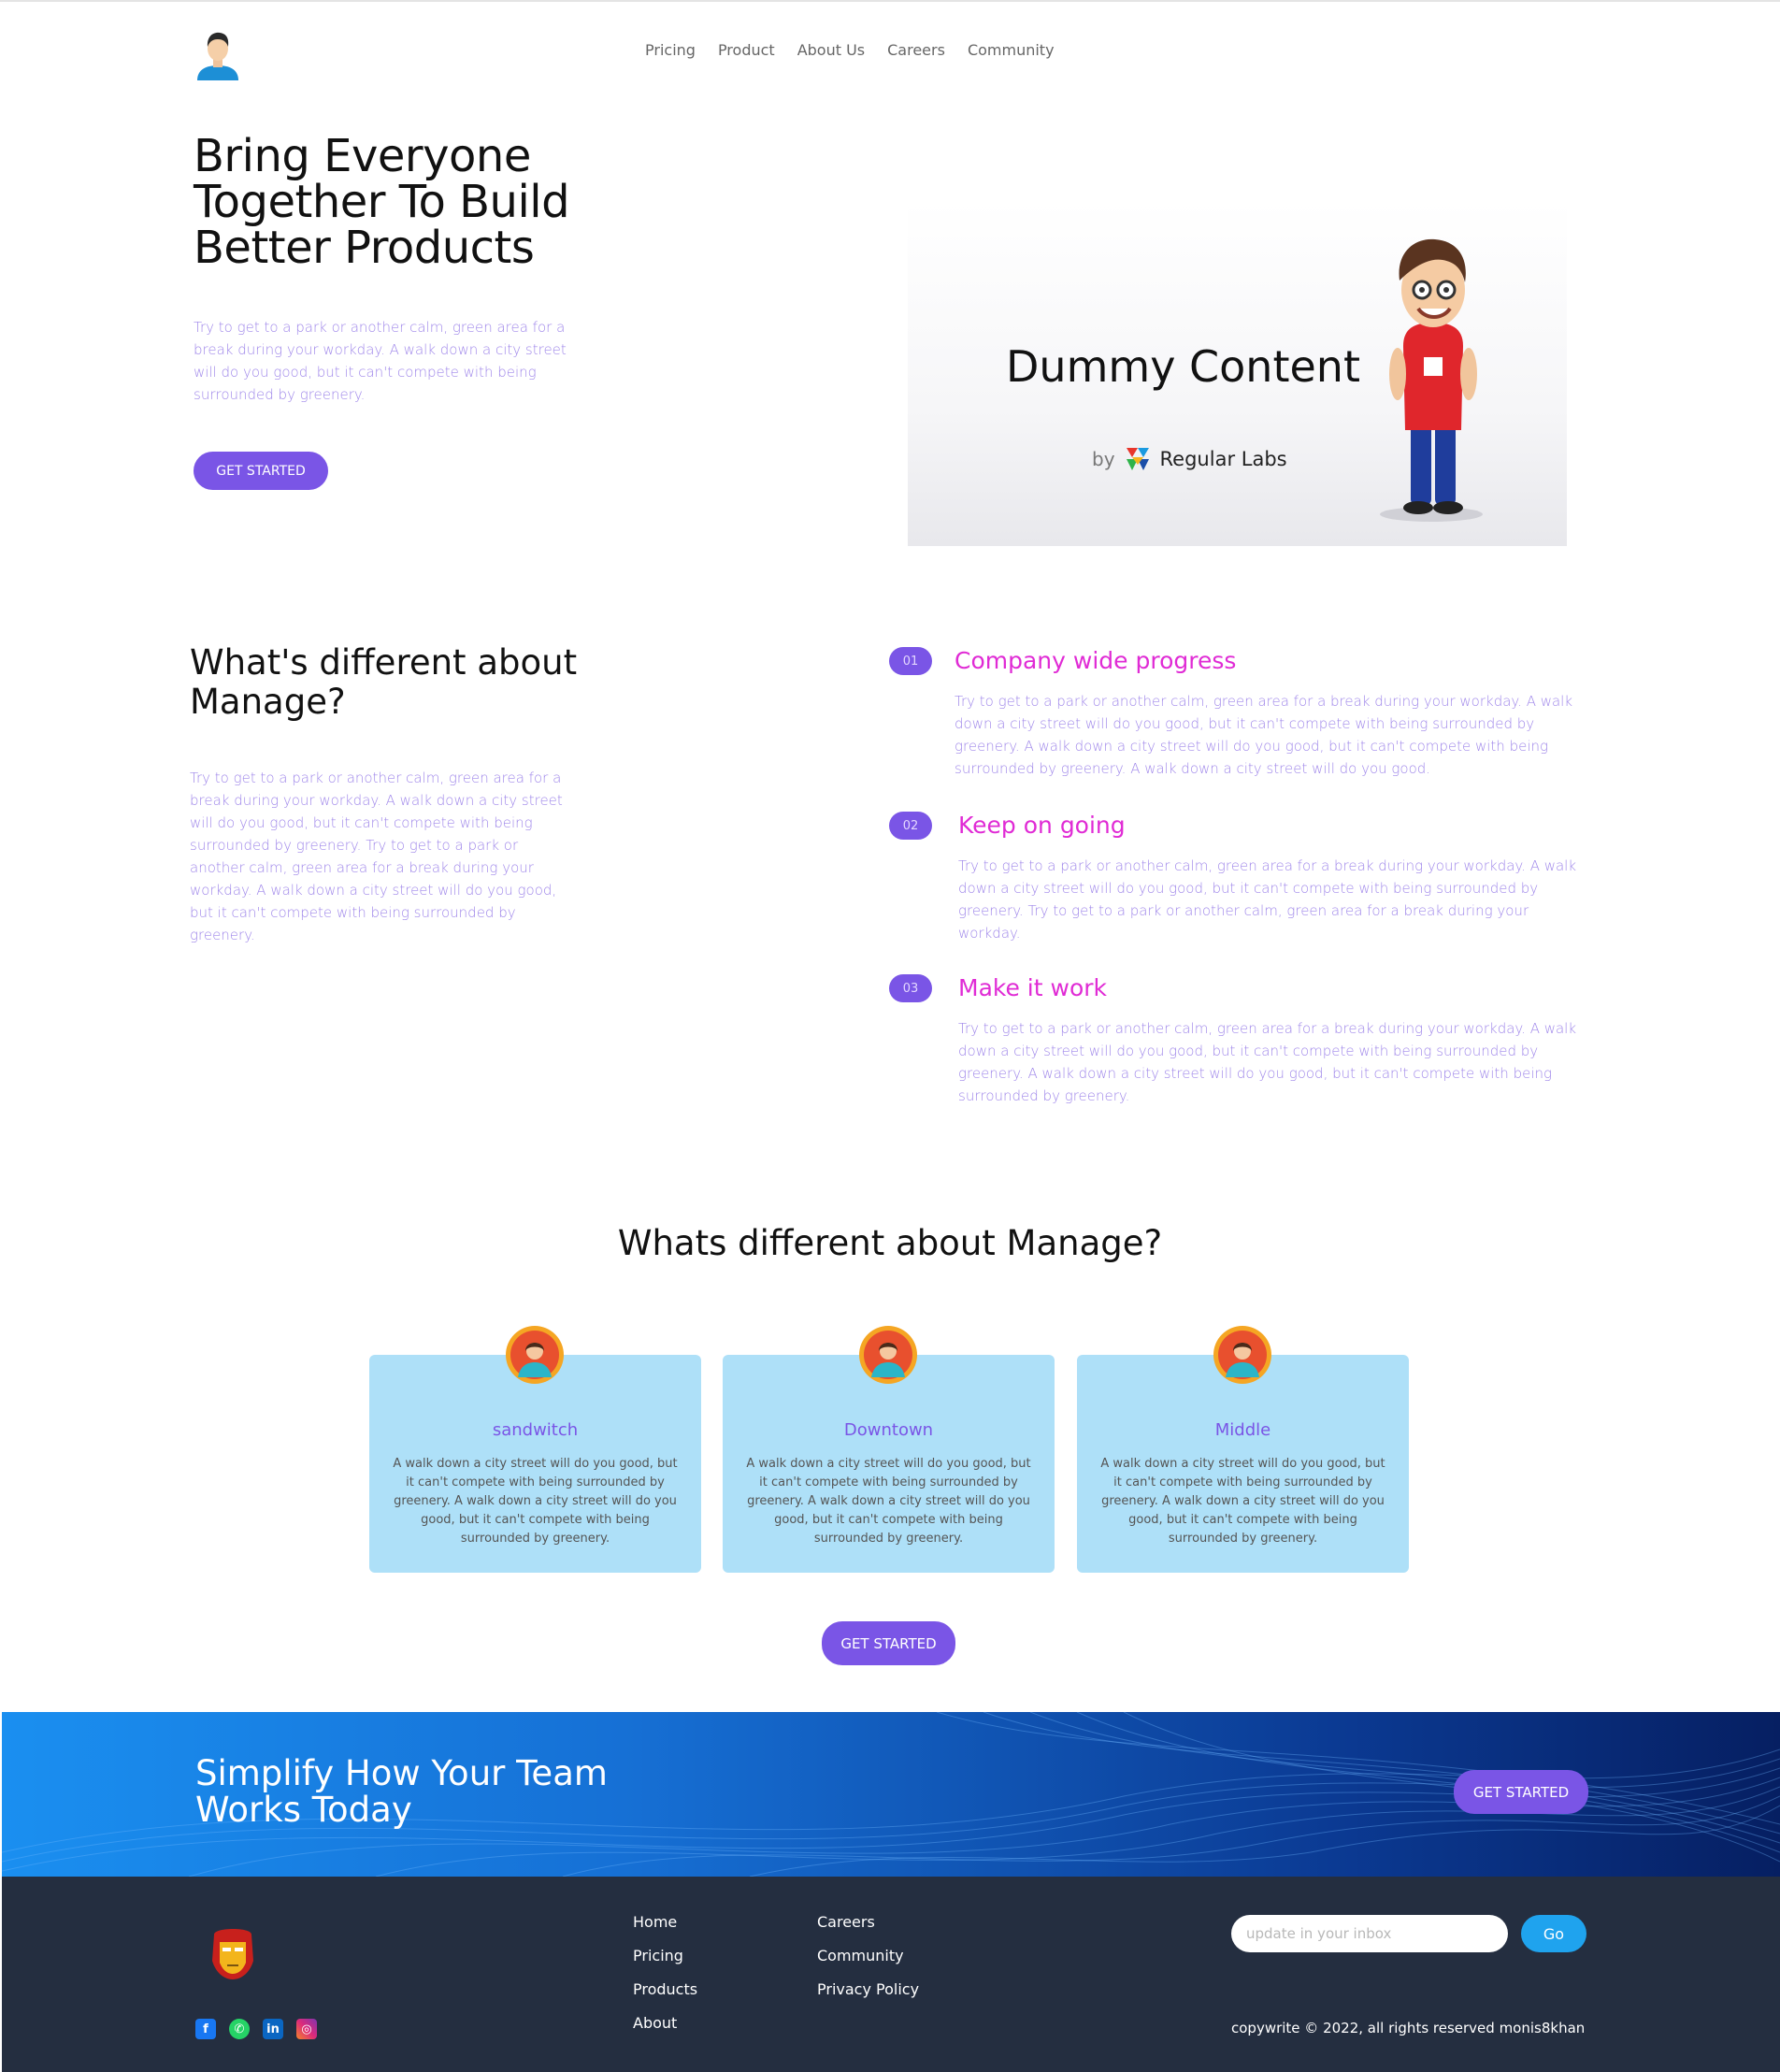 The image size is (1780, 2072). What do you see at coordinates (1223, 459) in the screenshot?
I see `hero-image-brand: Regular Labs` at bounding box center [1223, 459].